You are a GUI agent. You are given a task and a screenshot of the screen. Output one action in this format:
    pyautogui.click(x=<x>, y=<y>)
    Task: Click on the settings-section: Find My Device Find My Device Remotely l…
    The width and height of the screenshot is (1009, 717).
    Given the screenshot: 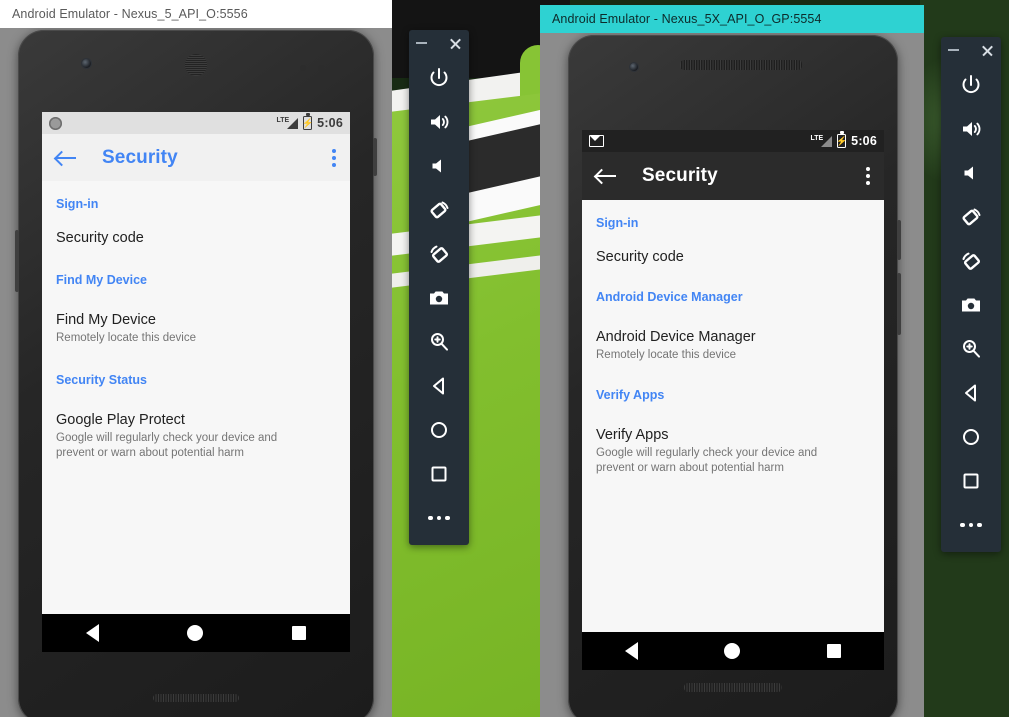 What is the action you would take?
    pyautogui.click(x=196, y=297)
    